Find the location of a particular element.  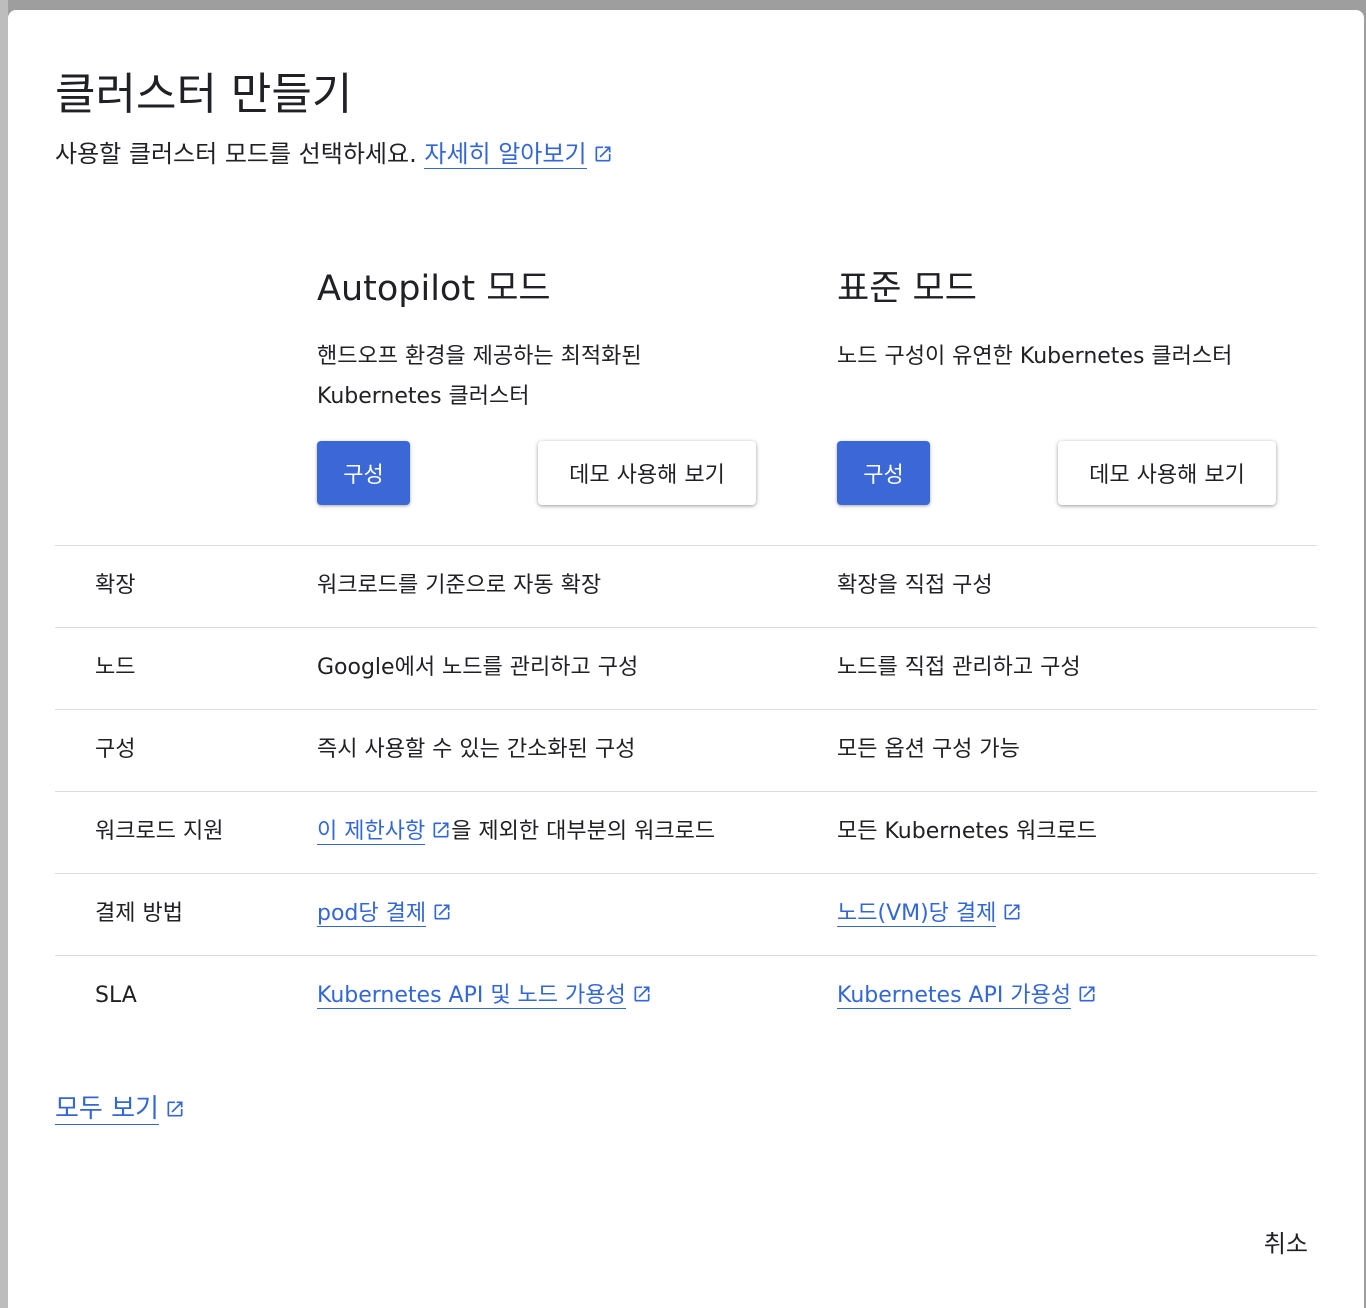

autopilot-cell: Kubernetes API 및 노드 가용성 is located at coordinates (484, 996).